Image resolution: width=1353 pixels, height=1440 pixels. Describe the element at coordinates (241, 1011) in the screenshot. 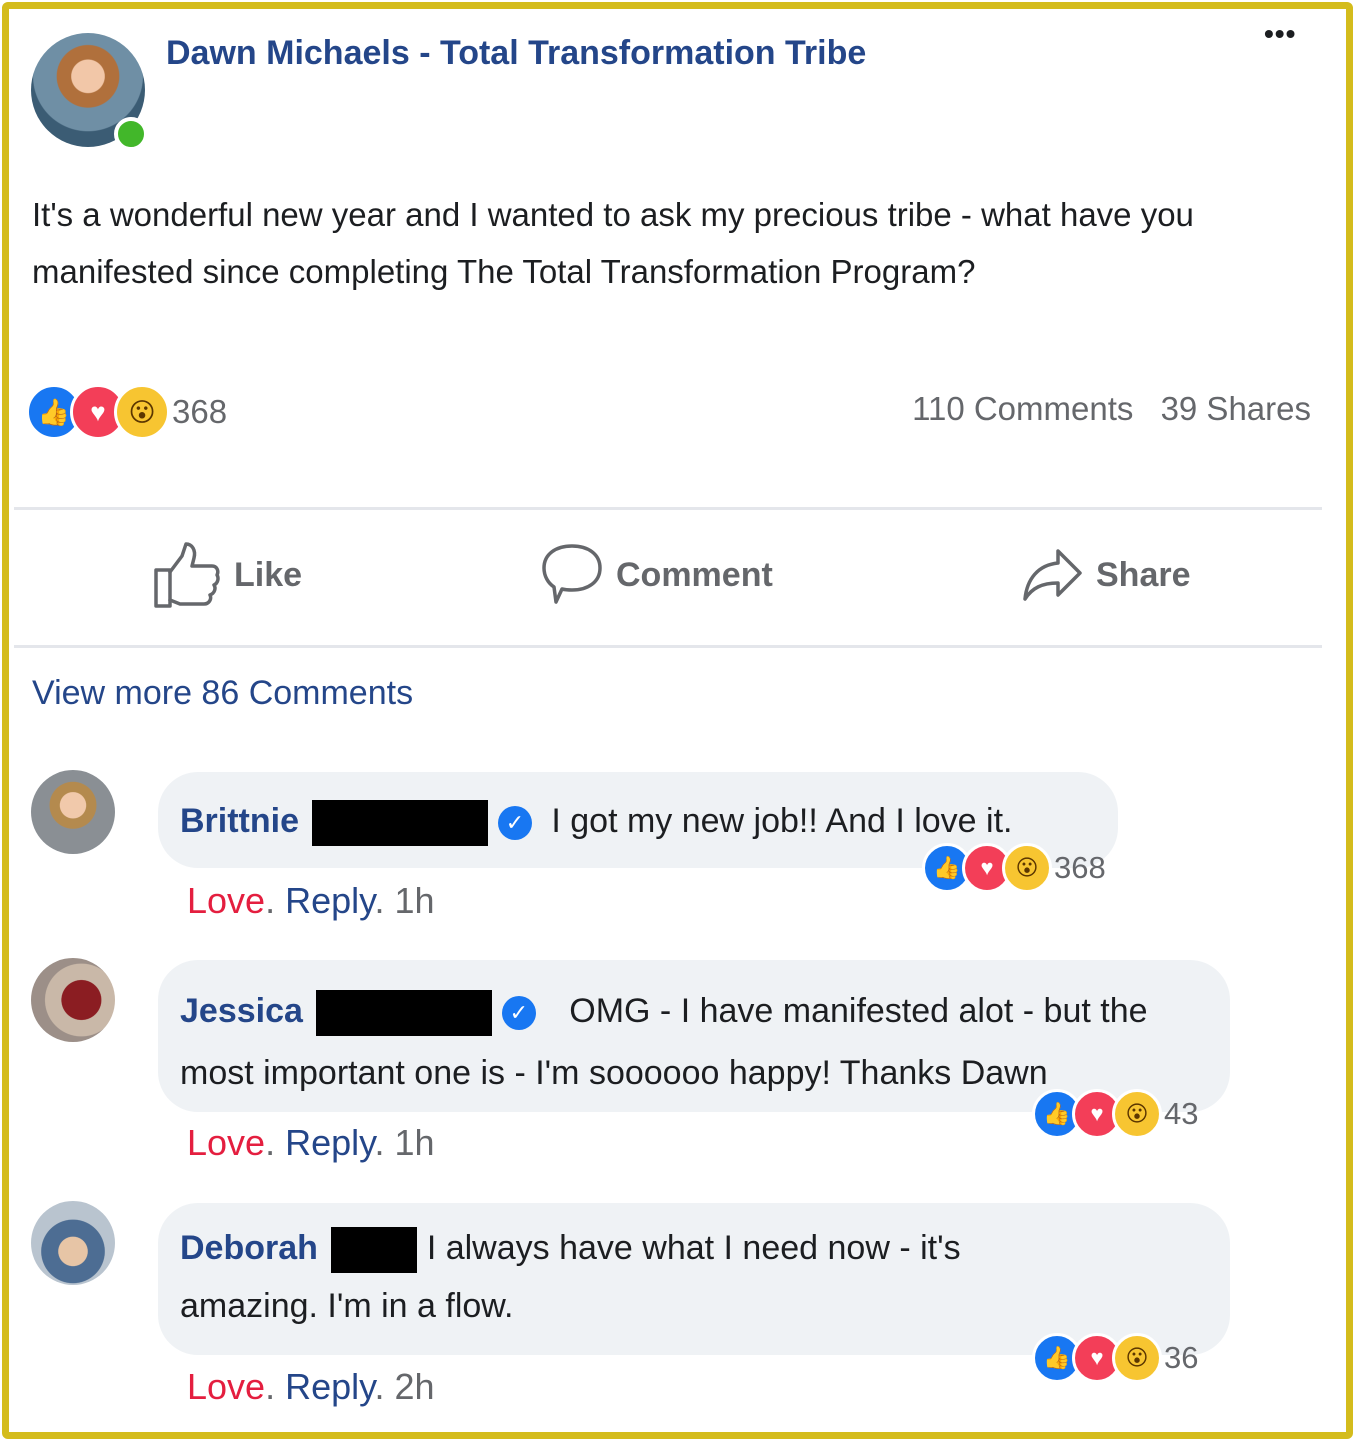

I see `commenter-name: Jessica` at that location.